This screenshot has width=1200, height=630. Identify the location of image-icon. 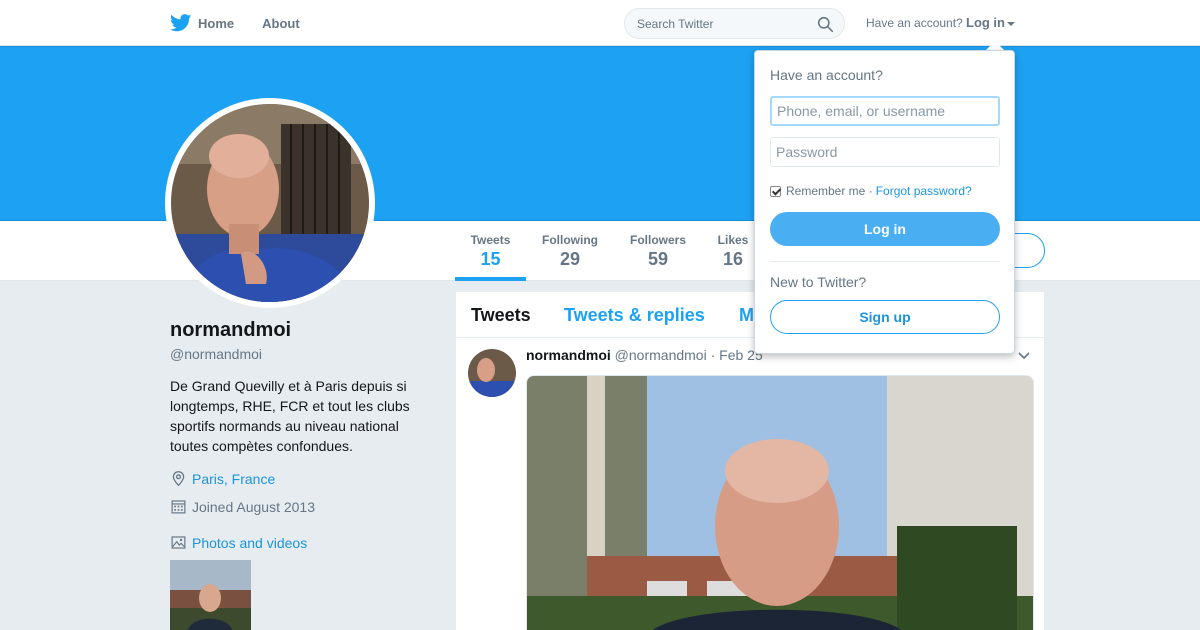
(178, 542).